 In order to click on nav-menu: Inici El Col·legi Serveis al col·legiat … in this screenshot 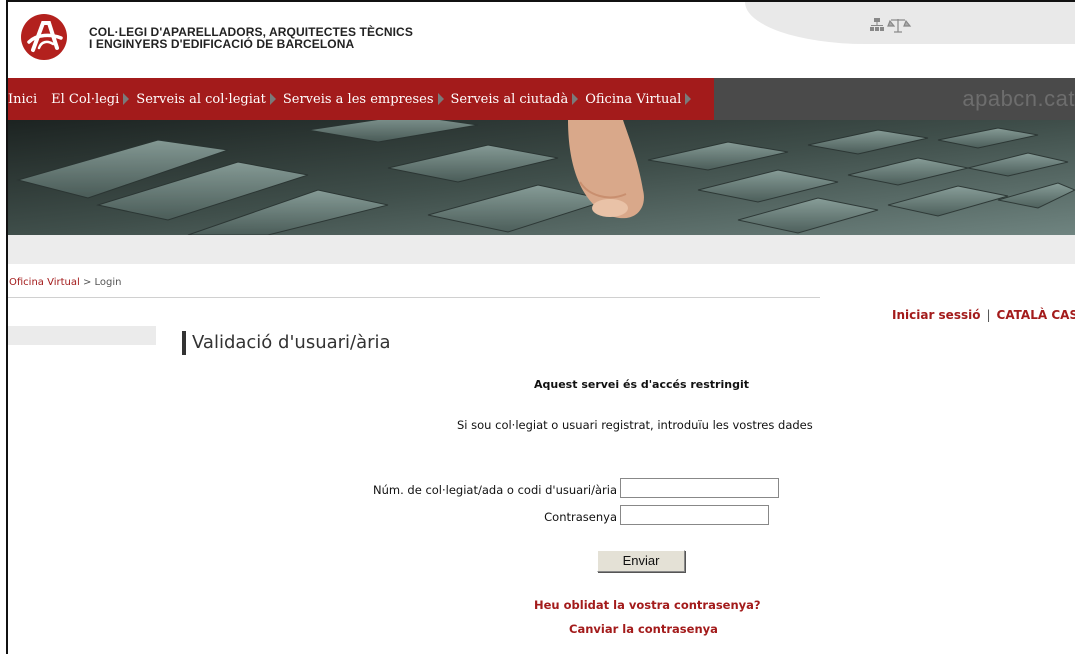, I will do `click(361, 99)`.